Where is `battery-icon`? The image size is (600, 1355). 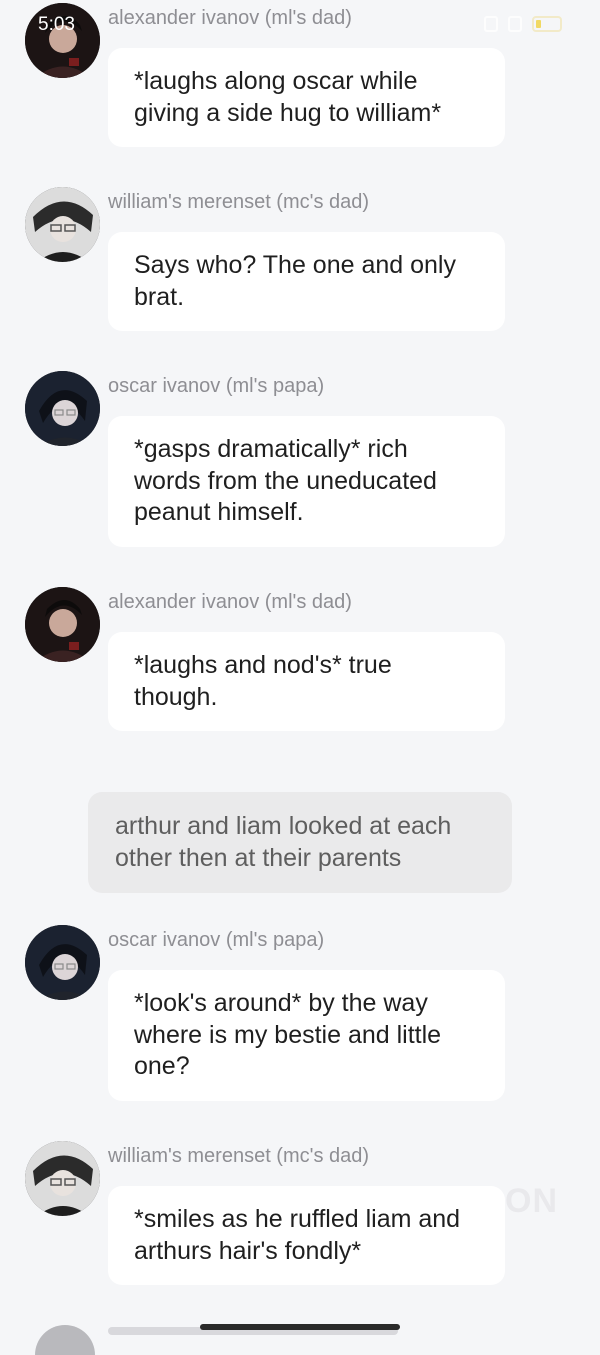
battery-icon is located at coordinates (547, 24).